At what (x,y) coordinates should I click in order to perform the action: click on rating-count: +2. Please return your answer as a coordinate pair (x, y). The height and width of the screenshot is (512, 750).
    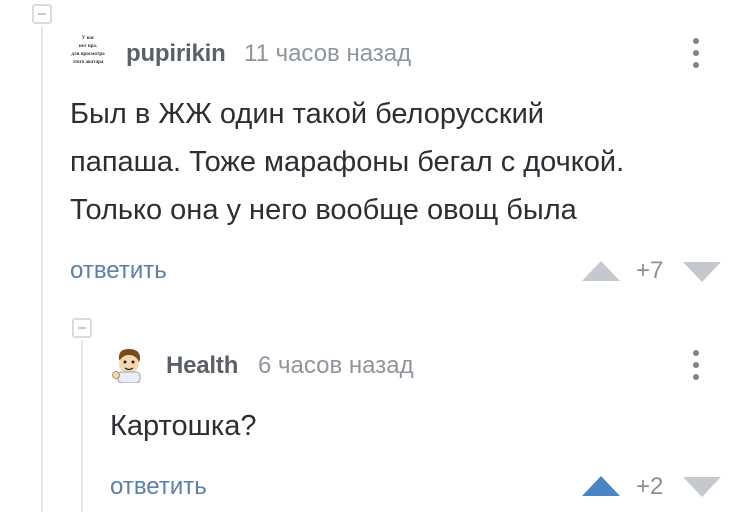
    Looking at the image, I should click on (650, 486).